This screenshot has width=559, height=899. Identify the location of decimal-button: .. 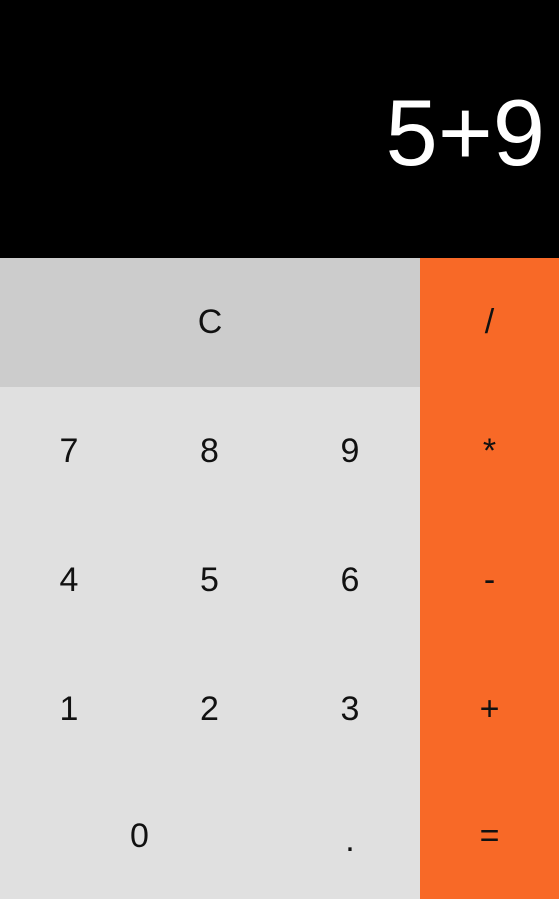
(350, 836).